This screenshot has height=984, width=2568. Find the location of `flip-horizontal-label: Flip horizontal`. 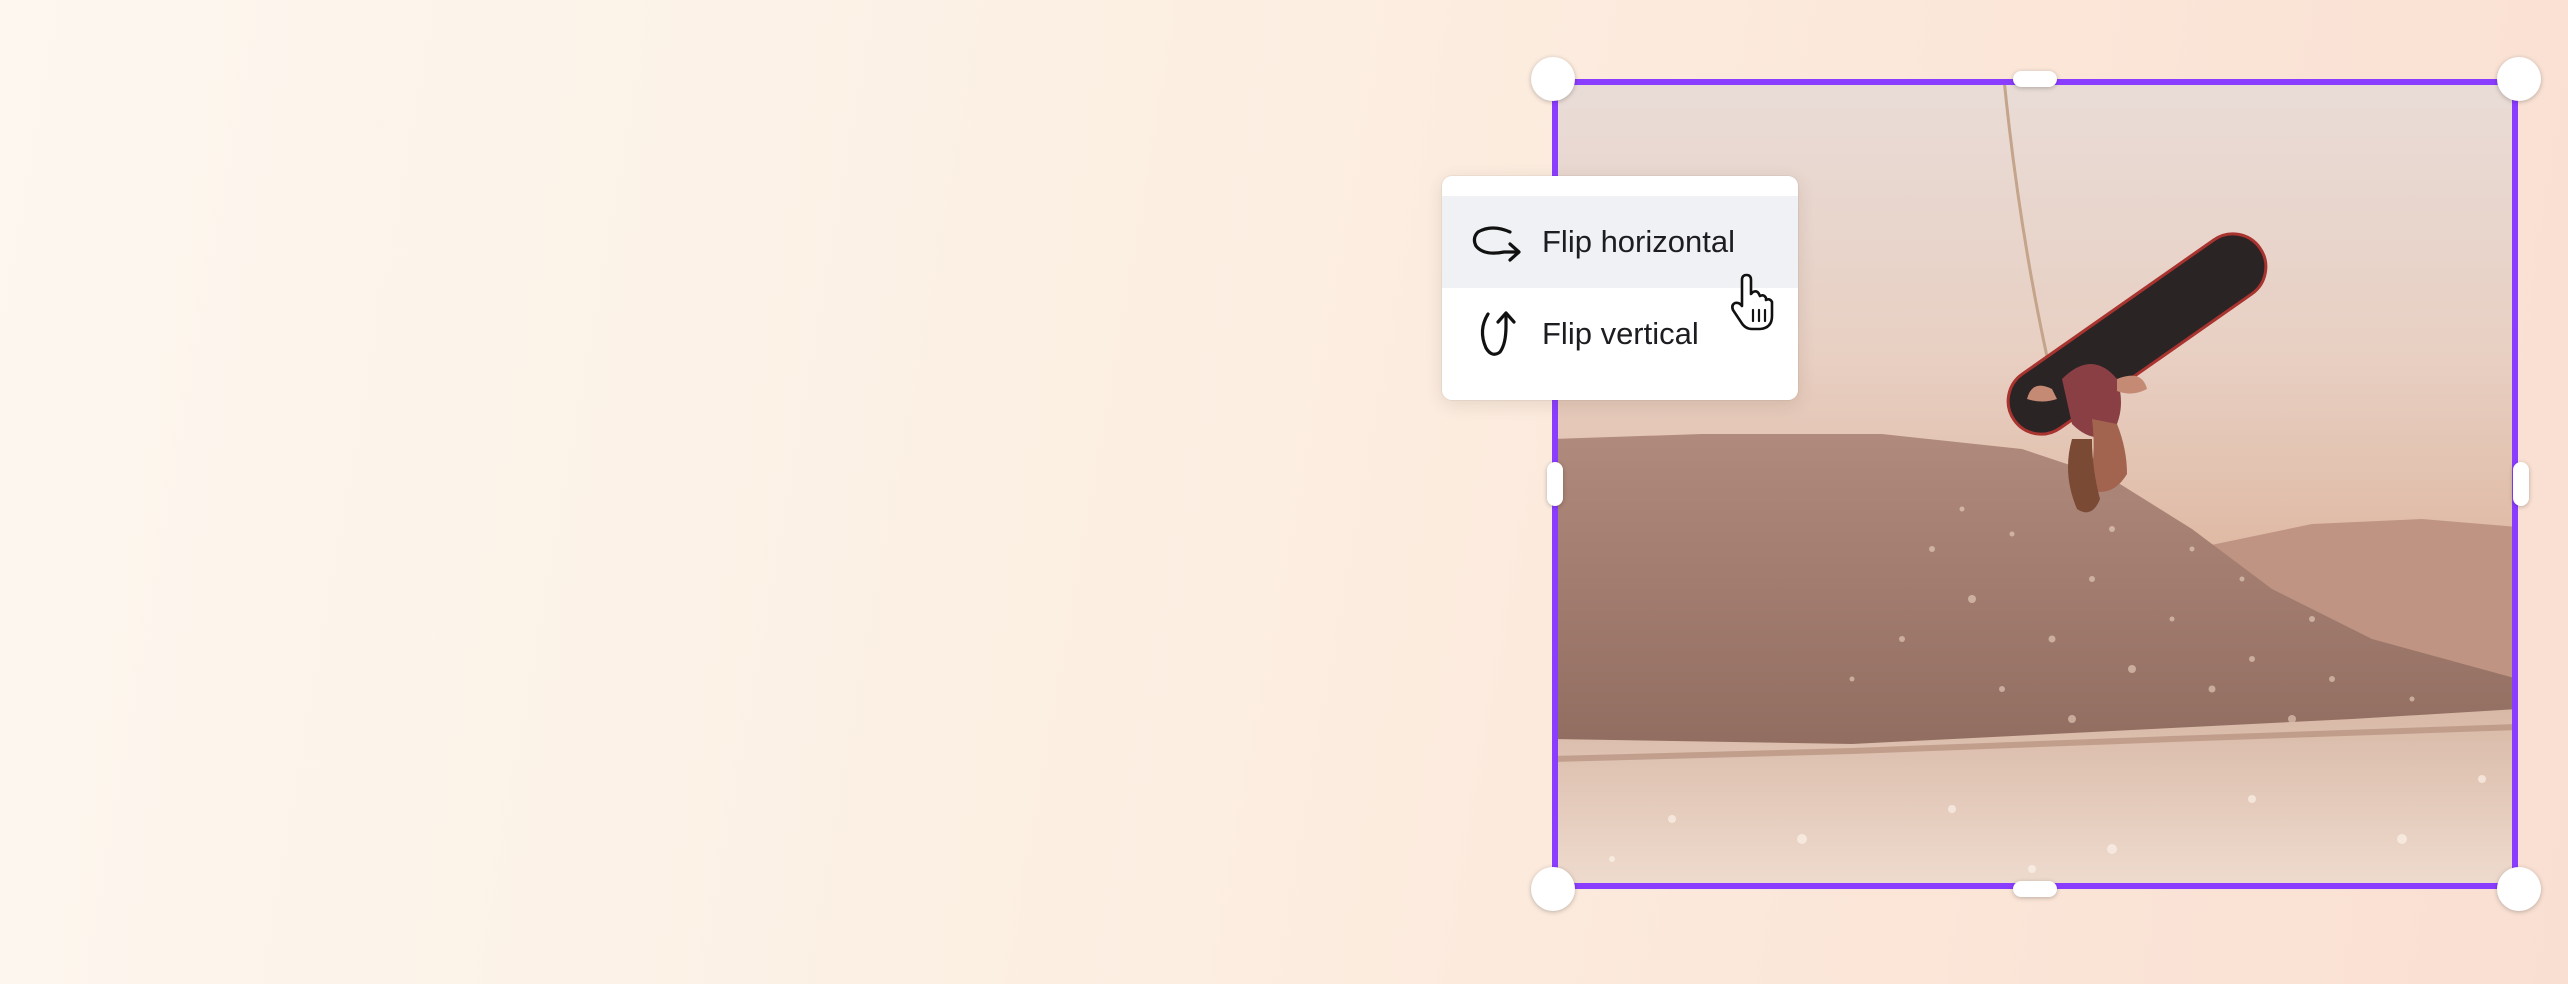

flip-horizontal-label: Flip horizontal is located at coordinates (1638, 241).